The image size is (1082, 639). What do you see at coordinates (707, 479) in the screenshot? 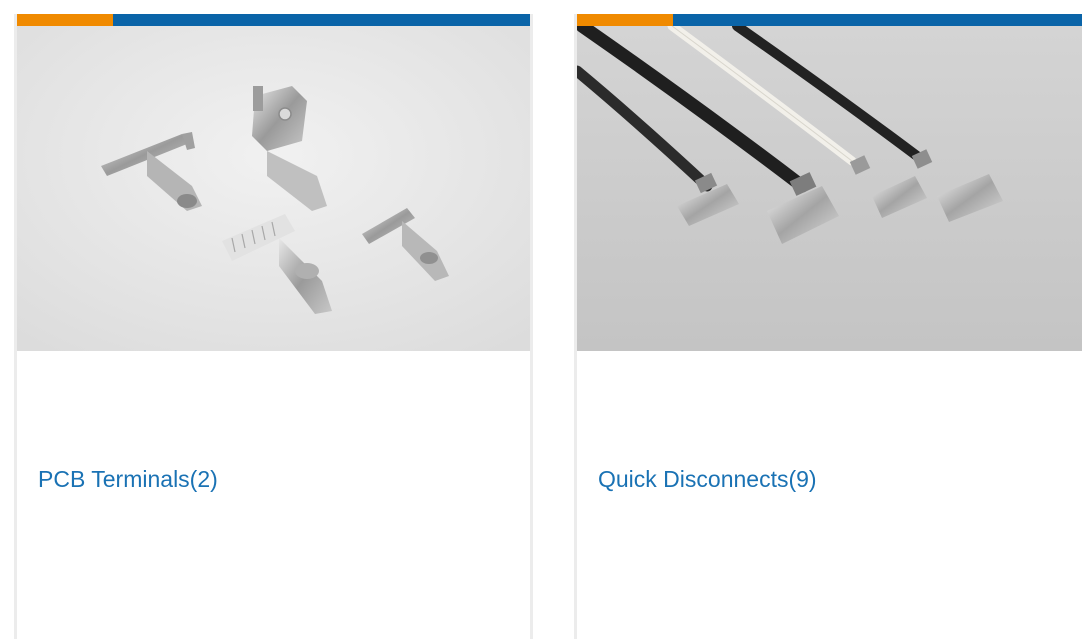
I see `category-title-link: Quick Disconnects(9)` at bounding box center [707, 479].